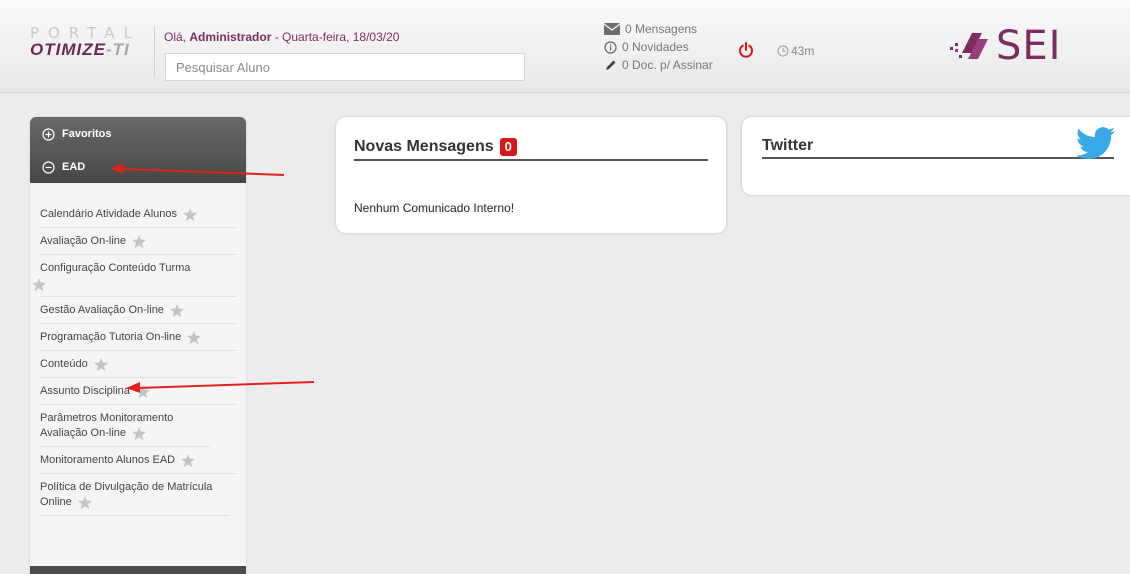  What do you see at coordinates (138, 570) in the screenshot?
I see `sidebar-footer-bar` at bounding box center [138, 570].